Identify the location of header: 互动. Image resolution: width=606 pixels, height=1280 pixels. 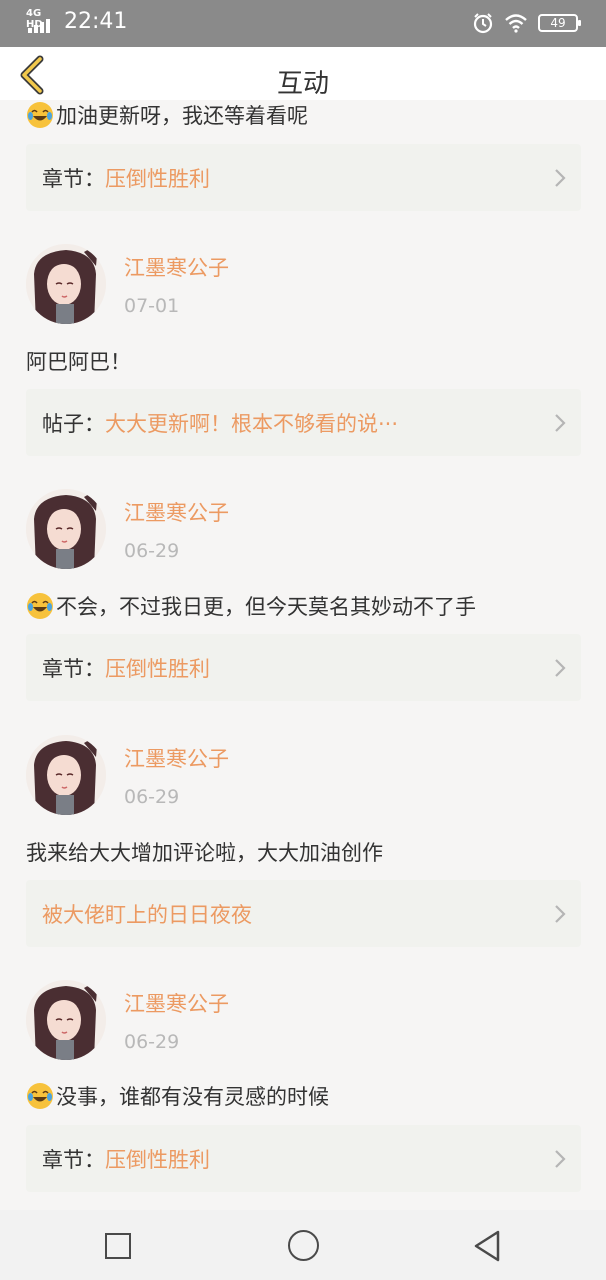
(303, 73).